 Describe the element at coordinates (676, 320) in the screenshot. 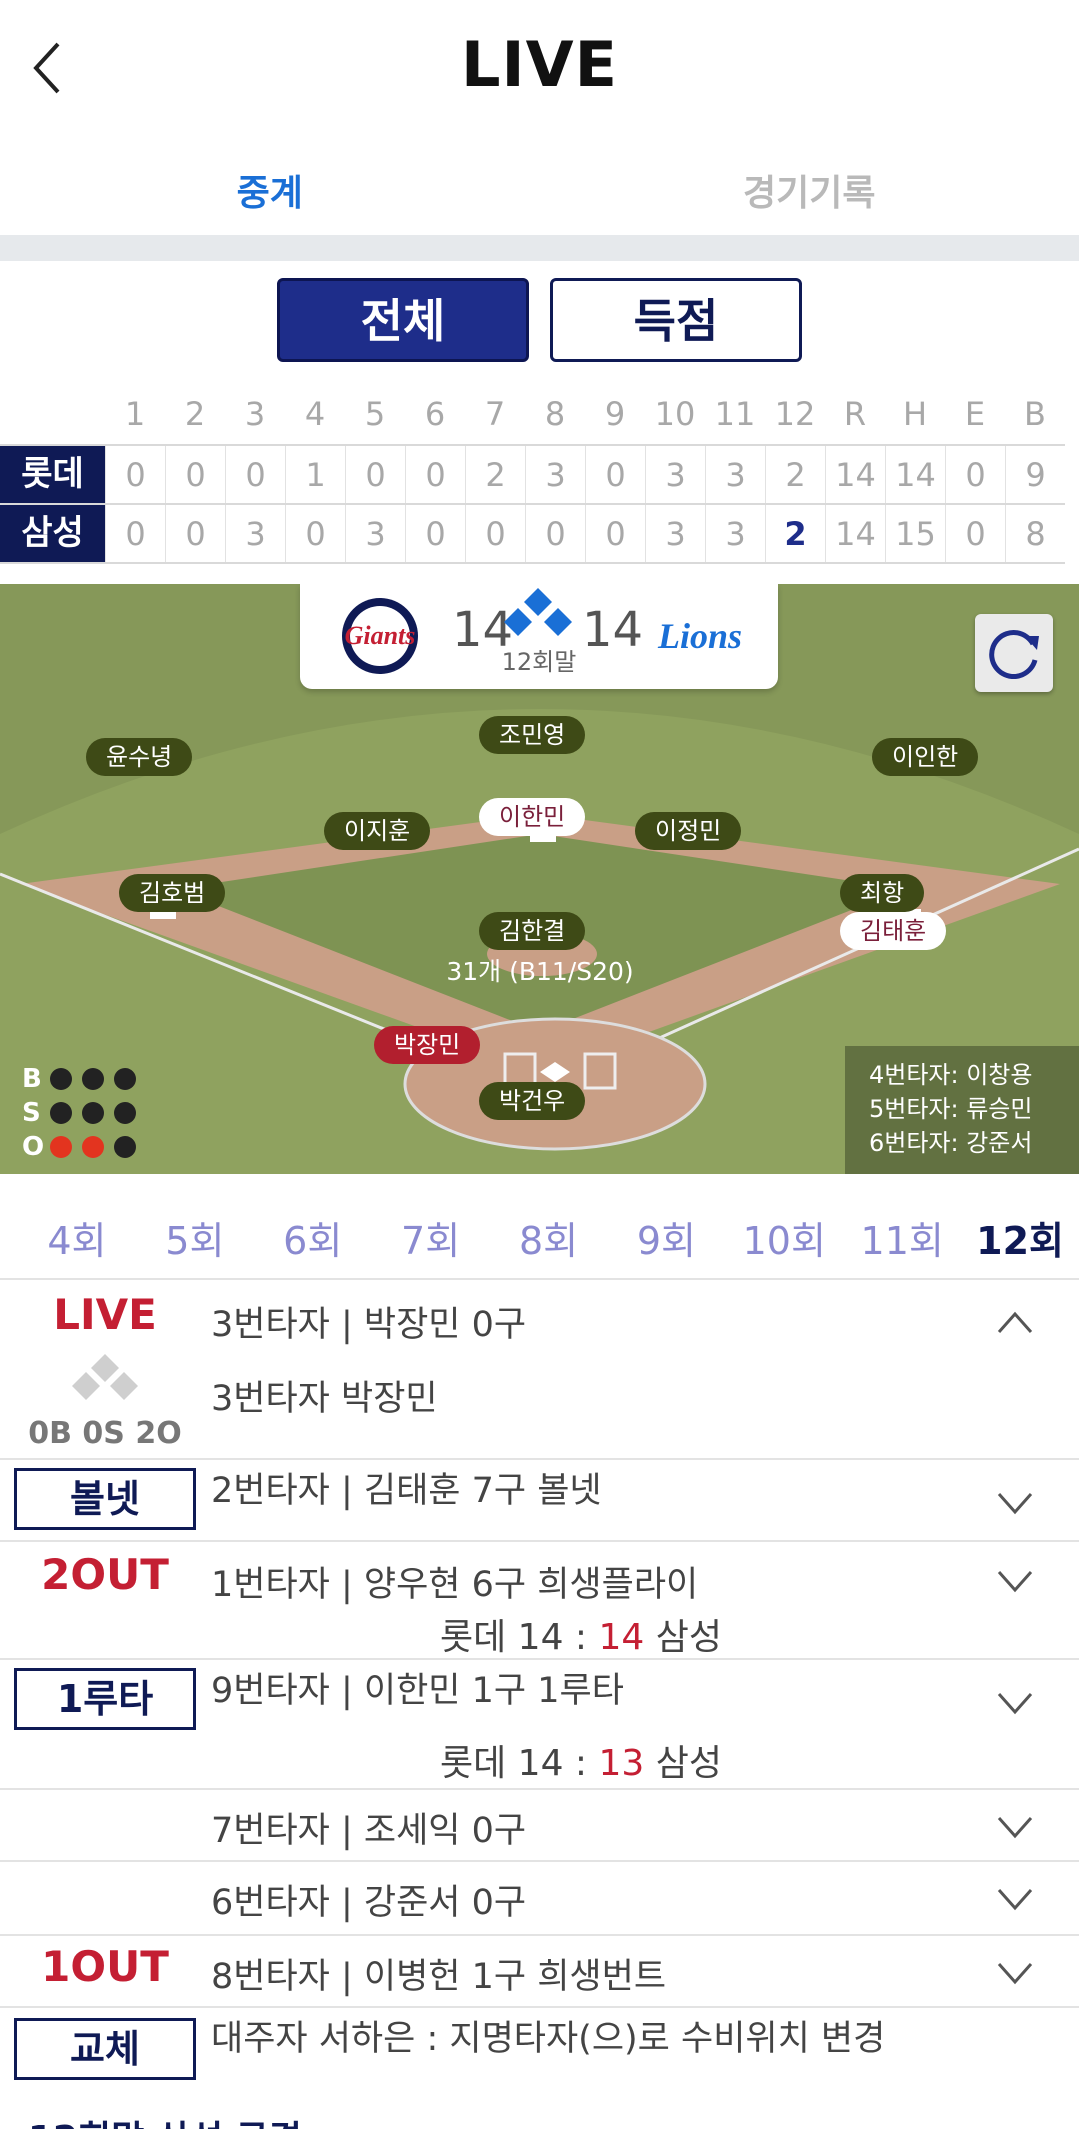

I see `filter-scoring-button: 득점` at that location.